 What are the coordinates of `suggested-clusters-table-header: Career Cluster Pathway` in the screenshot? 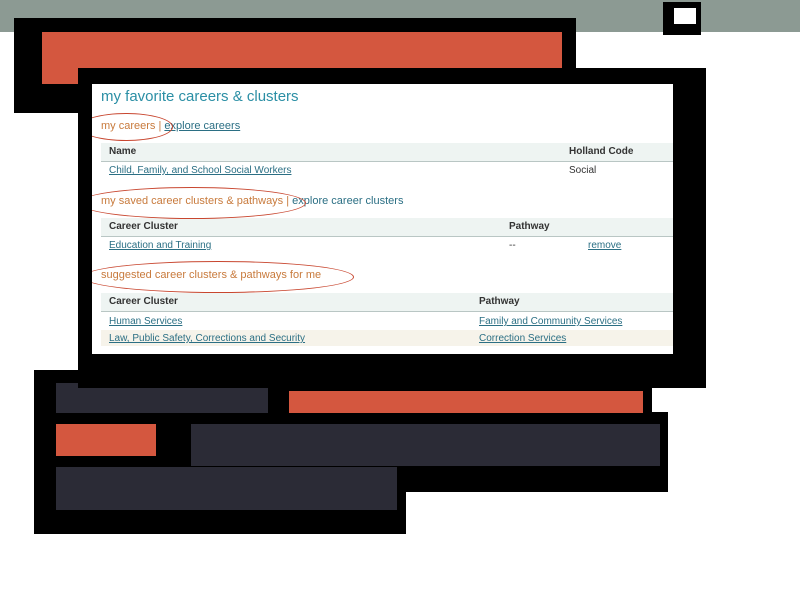 It's located at (387, 302).